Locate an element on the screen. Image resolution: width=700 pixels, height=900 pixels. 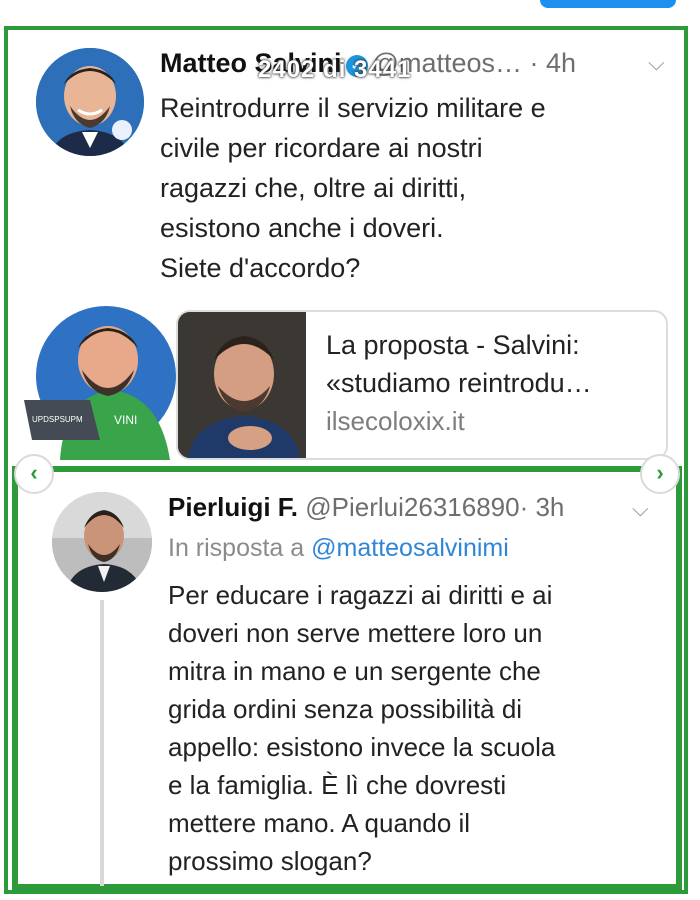
tweet-time: · 4h is located at coordinates (553, 63).